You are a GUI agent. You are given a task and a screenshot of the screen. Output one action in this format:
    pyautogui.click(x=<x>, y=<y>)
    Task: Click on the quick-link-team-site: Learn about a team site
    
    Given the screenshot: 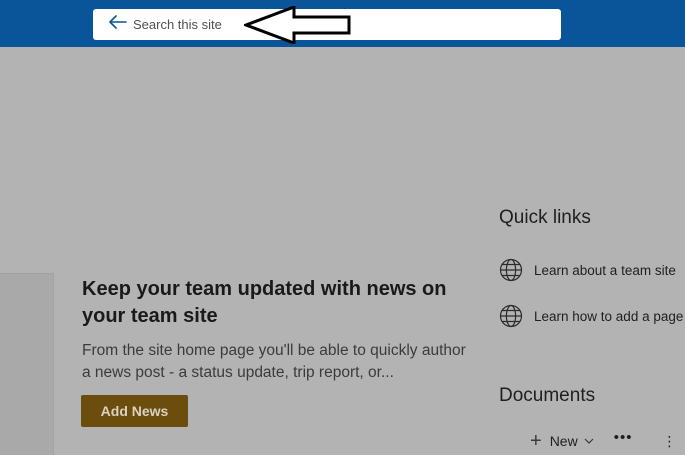 What is the action you would take?
    pyautogui.click(x=592, y=270)
    